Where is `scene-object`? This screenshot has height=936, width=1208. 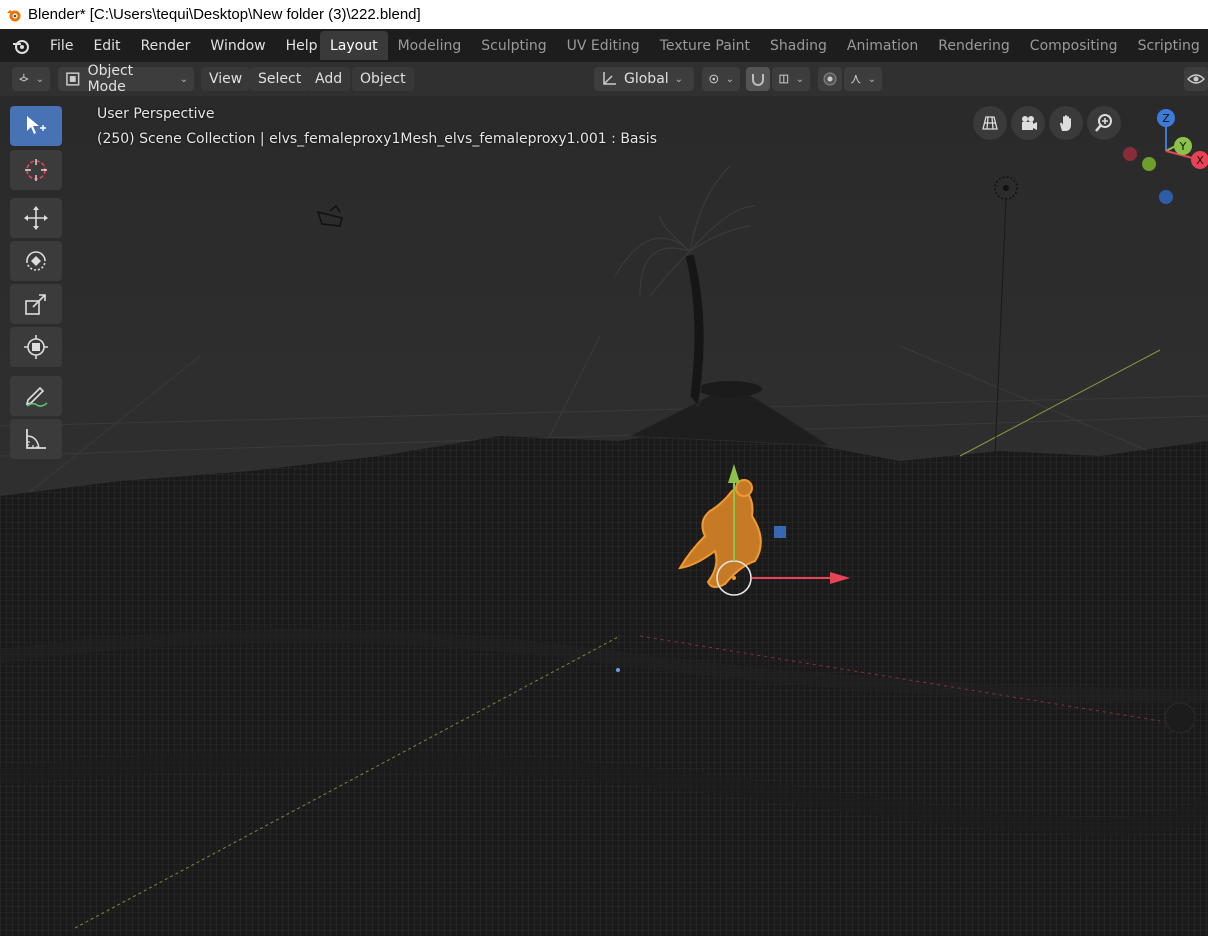
scene-object is located at coordinates (1180, 718).